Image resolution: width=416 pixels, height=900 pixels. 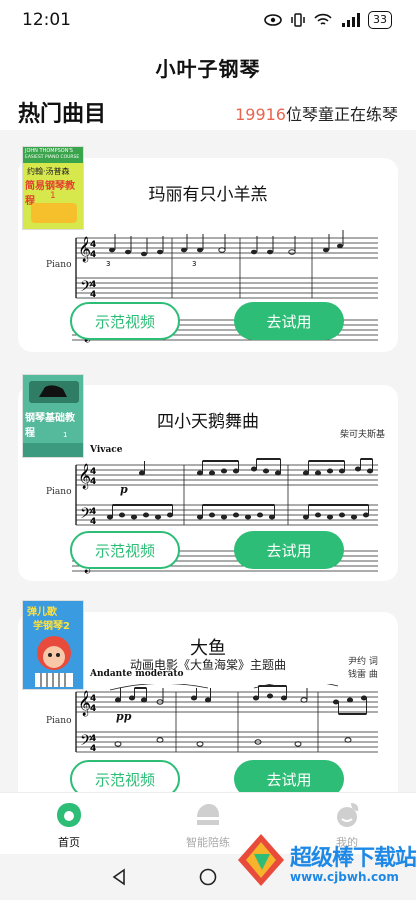 I want to click on wifi-icon, so click(x=323, y=19).